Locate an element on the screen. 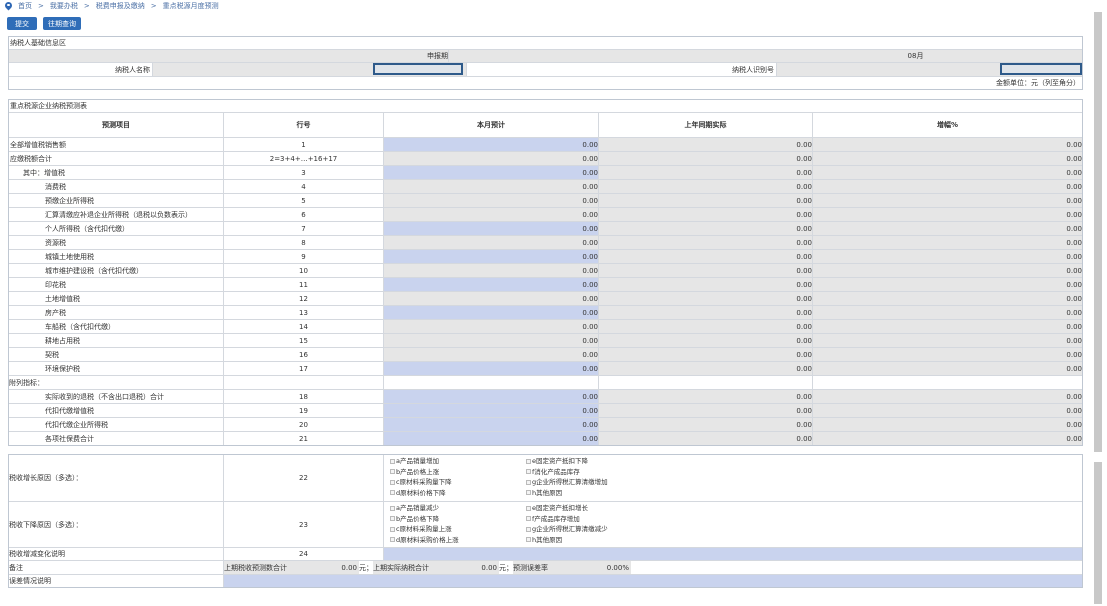  row-item-name: 实际收到的退税（不含出口退税）合计 is located at coordinates (116, 396).